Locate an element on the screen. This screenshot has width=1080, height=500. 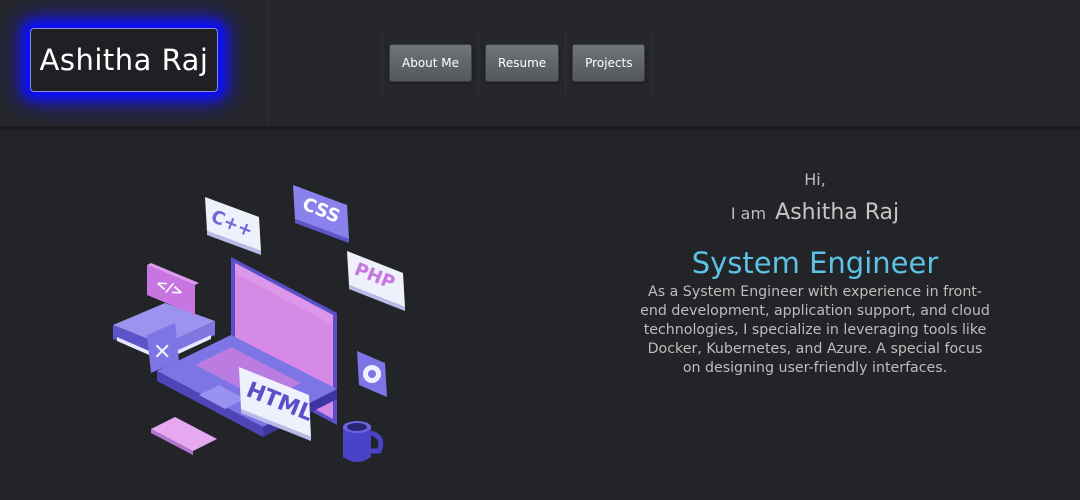
css-tag-icon: CSS is located at coordinates (321, 214).